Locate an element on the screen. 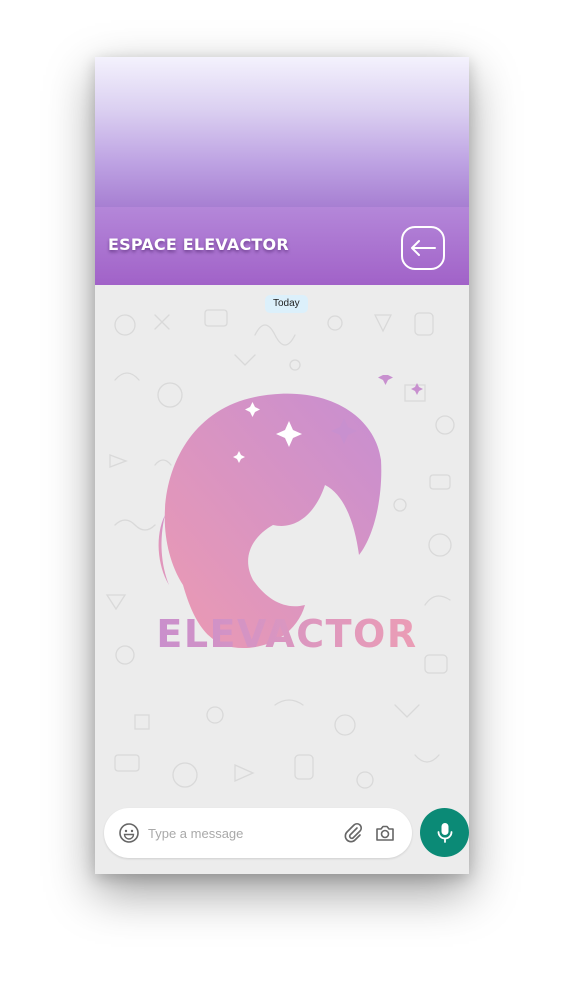 Image resolution: width=565 pixels, height=1007 pixels. voice-record-button is located at coordinates (444, 832).